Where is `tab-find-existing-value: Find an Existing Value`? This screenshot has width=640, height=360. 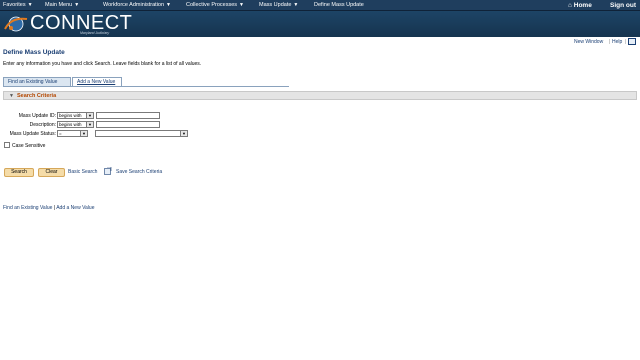 tab-find-existing-value: Find an Existing Value is located at coordinates (37, 81).